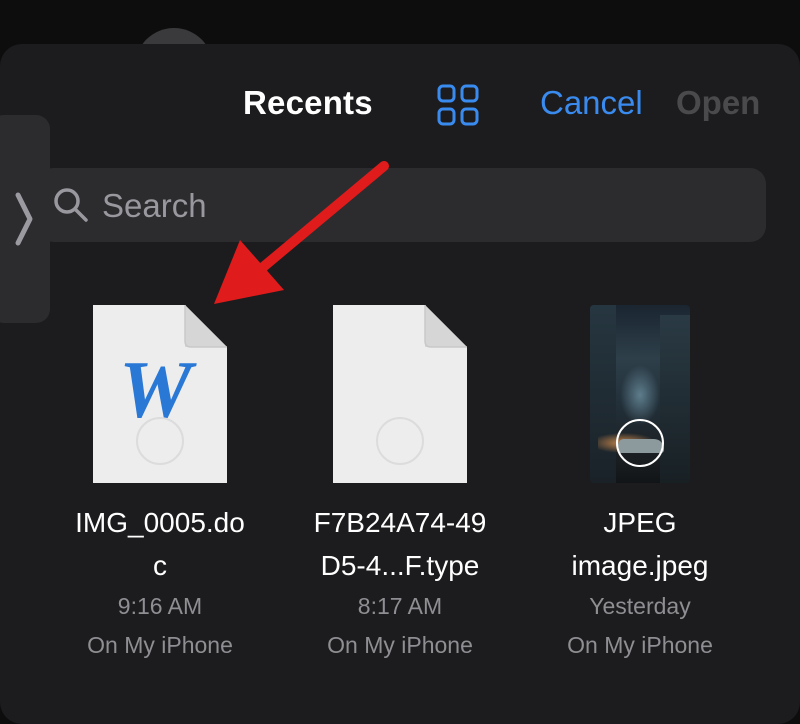 Image resolution: width=800 pixels, height=724 pixels. I want to click on word-document-icon: W, so click(160, 394).